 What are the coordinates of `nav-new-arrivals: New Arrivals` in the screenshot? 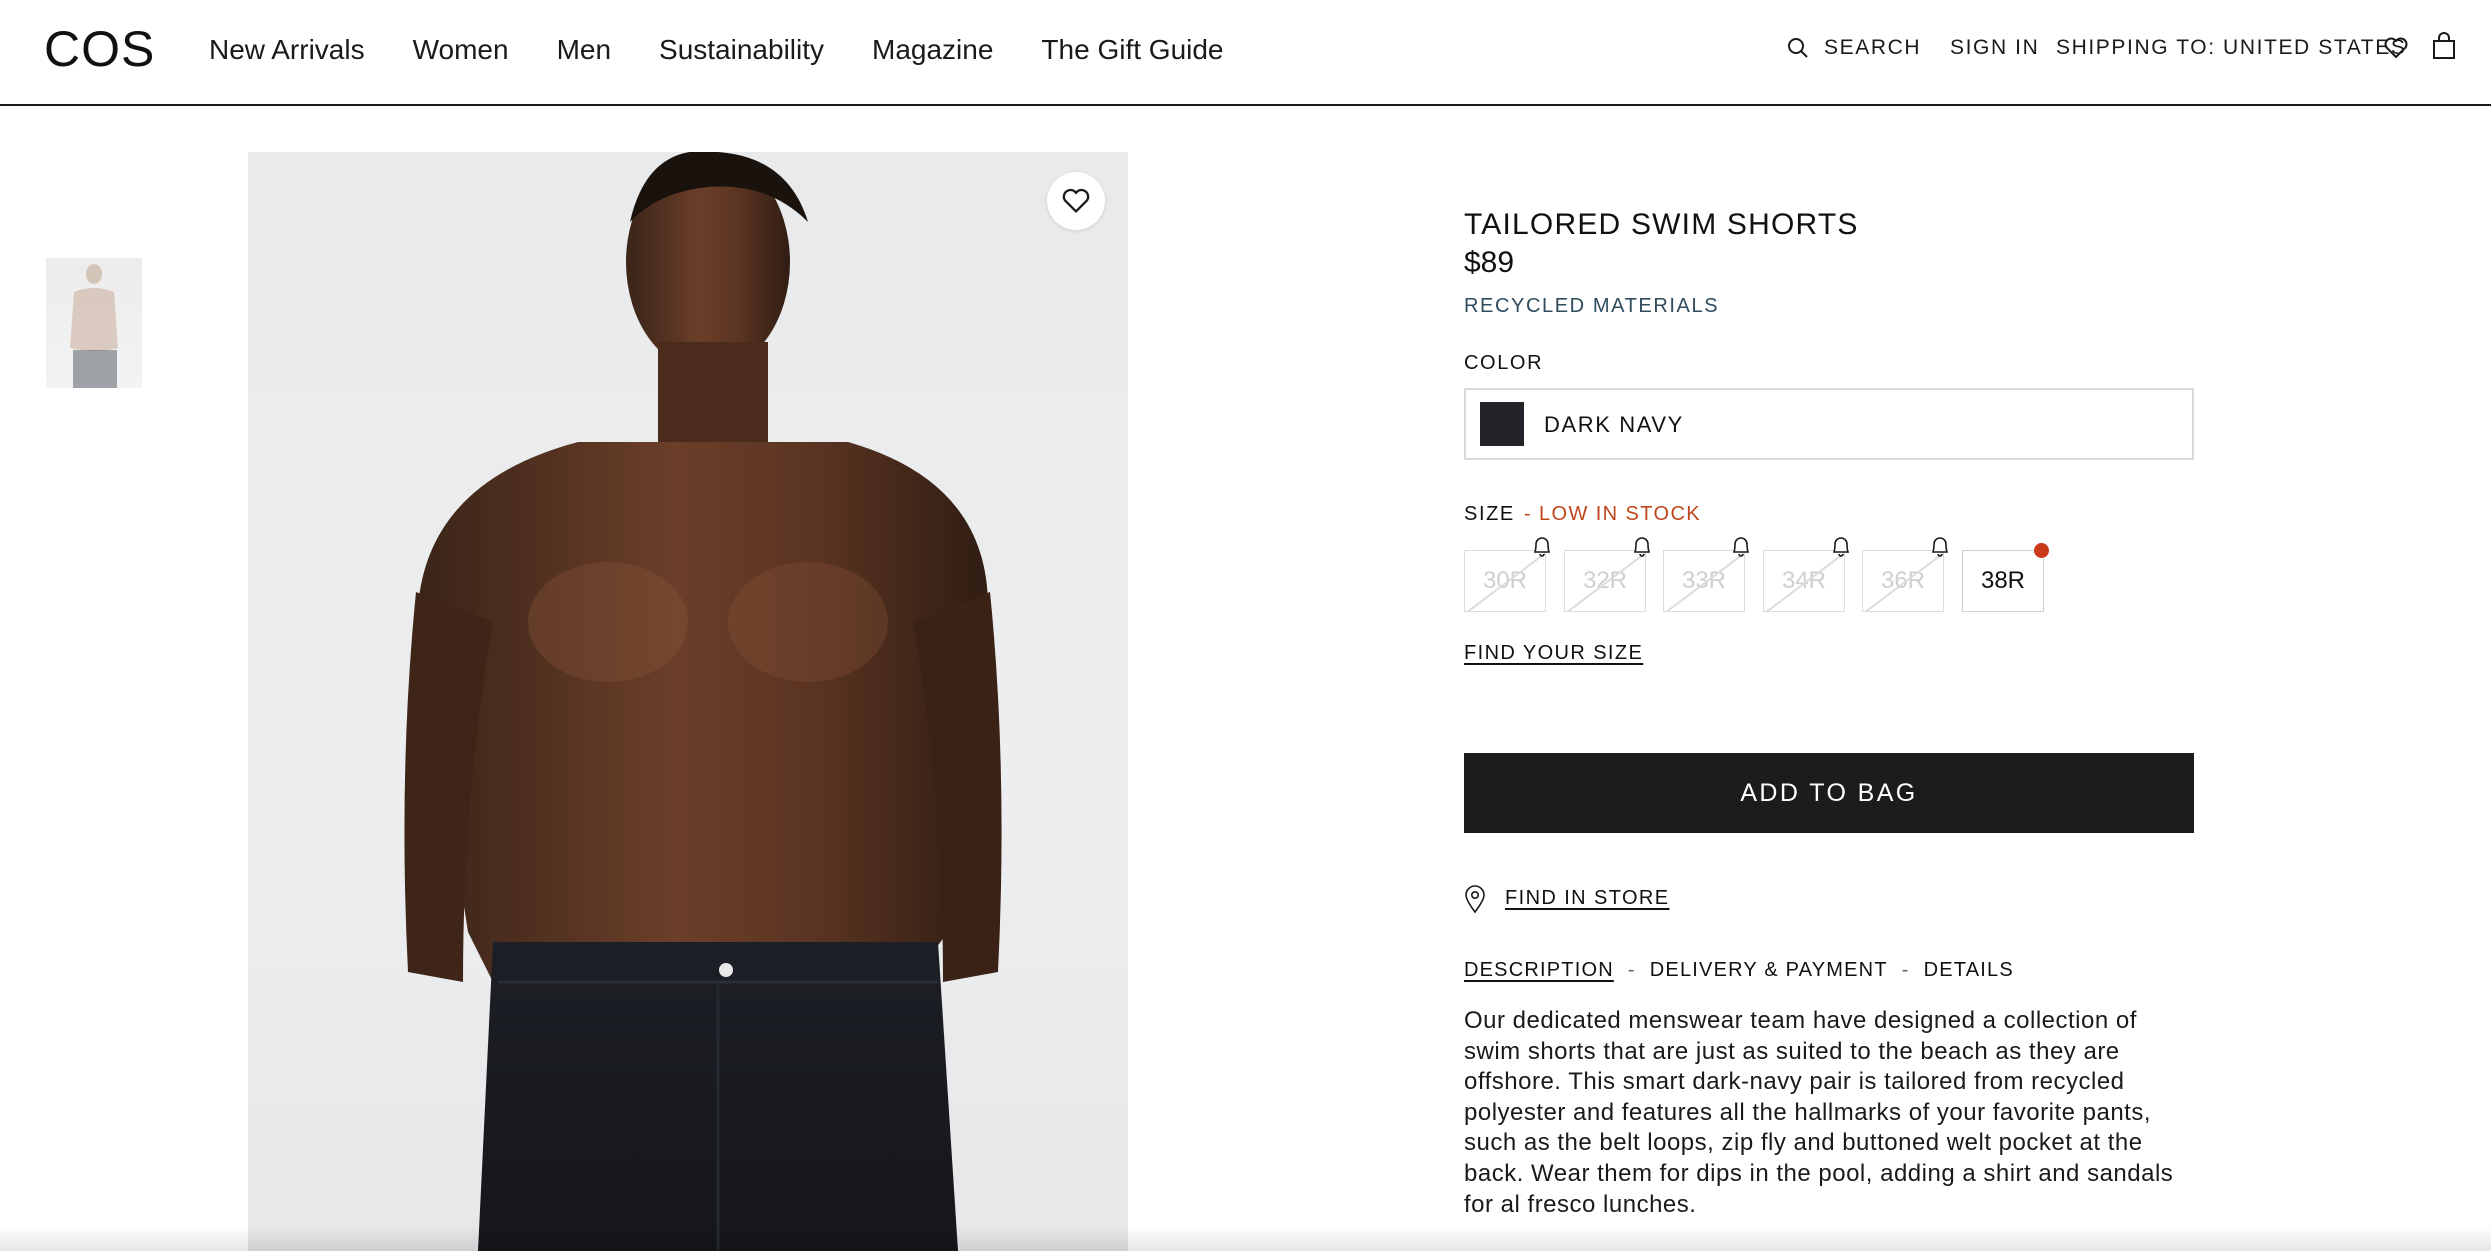 It's located at (287, 50).